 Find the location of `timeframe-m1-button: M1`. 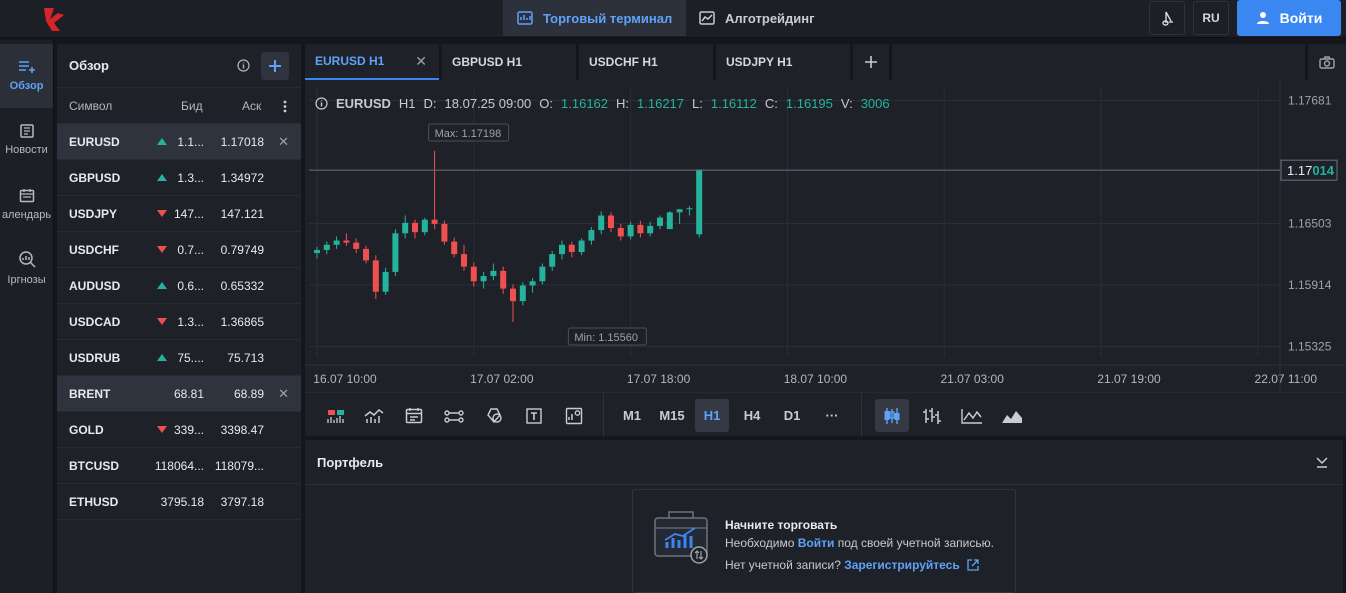

timeframe-m1-button: M1 is located at coordinates (632, 415).